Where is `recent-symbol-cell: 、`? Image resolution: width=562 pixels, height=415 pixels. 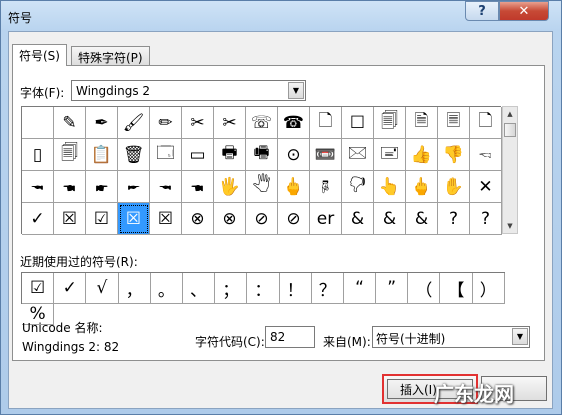
recent-symbol-cell: 、 is located at coordinates (199, 288).